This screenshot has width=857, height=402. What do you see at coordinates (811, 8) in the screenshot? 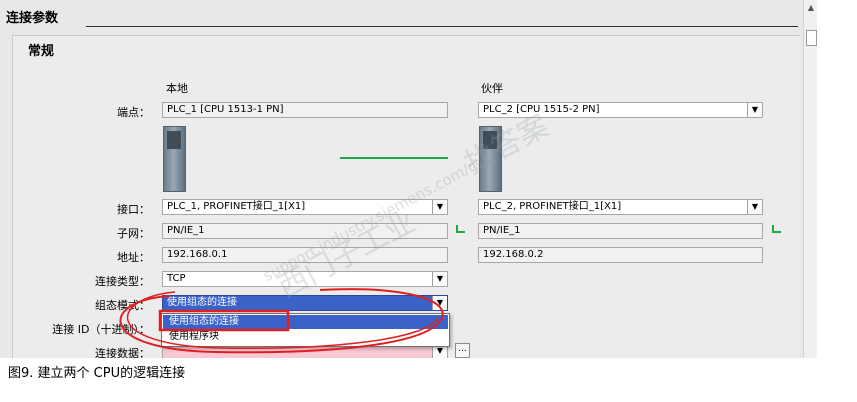
I see `scroll-up-icon: ▲` at bounding box center [811, 8].